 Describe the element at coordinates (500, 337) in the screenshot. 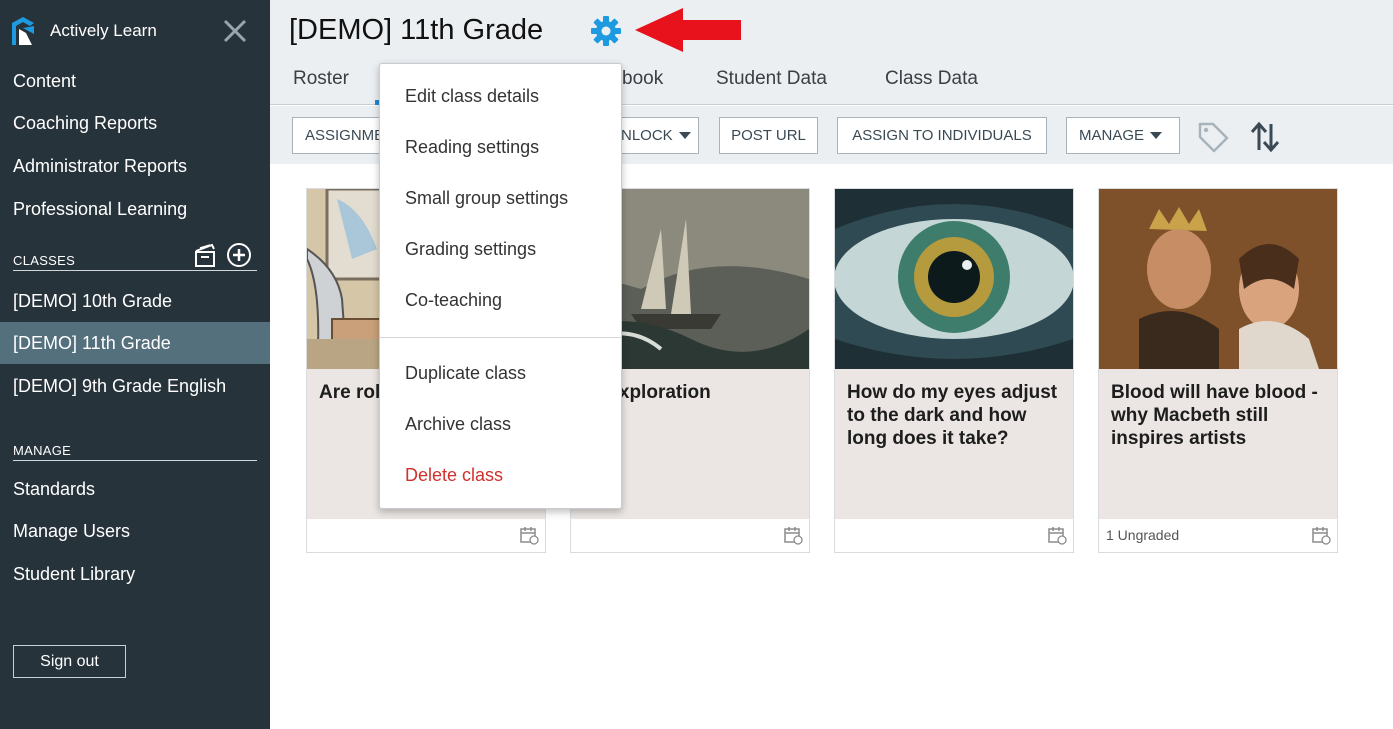

I see `menu-divider` at that location.